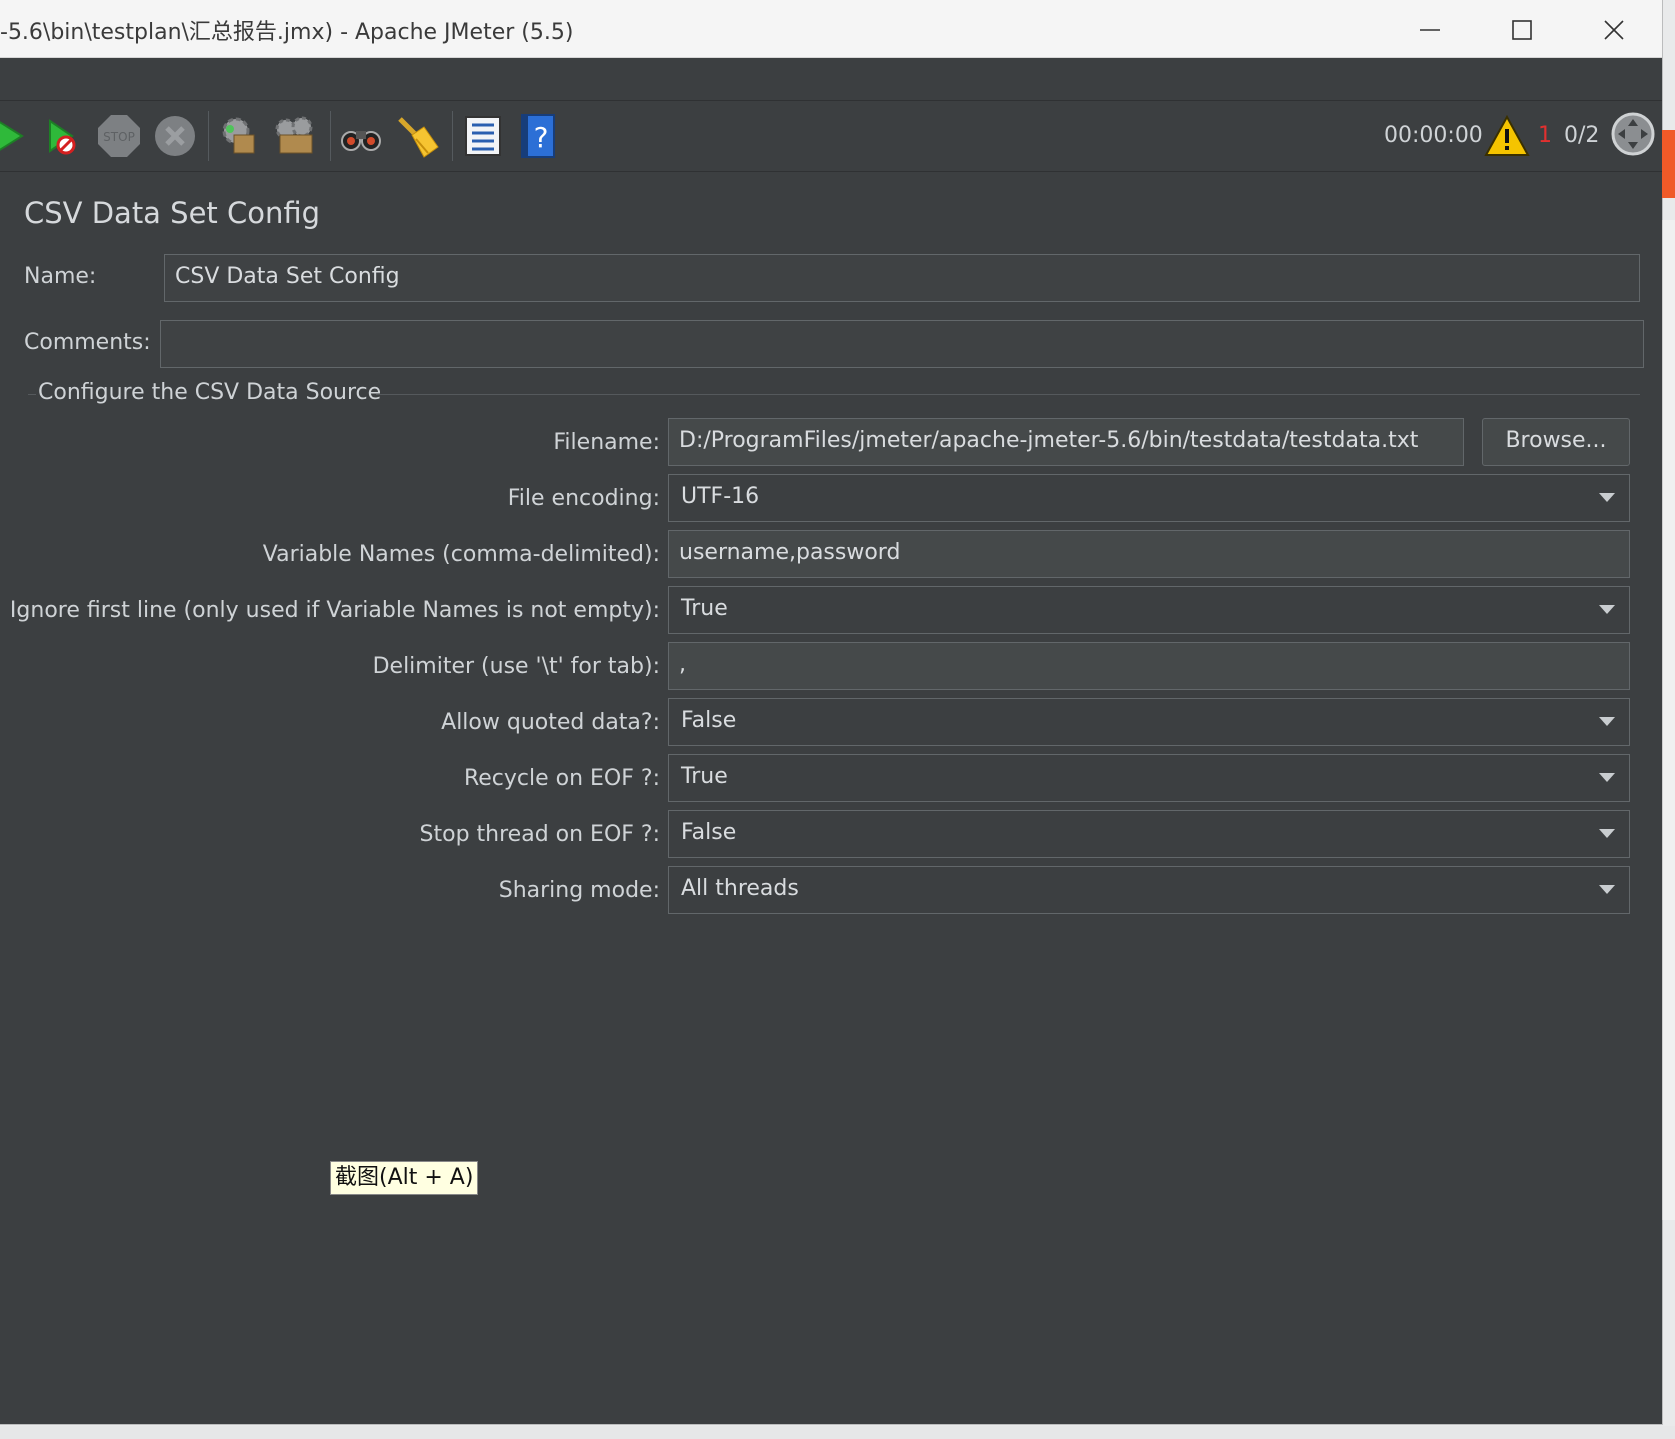 The image size is (1675, 1439). Describe the element at coordinates (1545, 135) in the screenshot. I see `error-count: 1` at that location.